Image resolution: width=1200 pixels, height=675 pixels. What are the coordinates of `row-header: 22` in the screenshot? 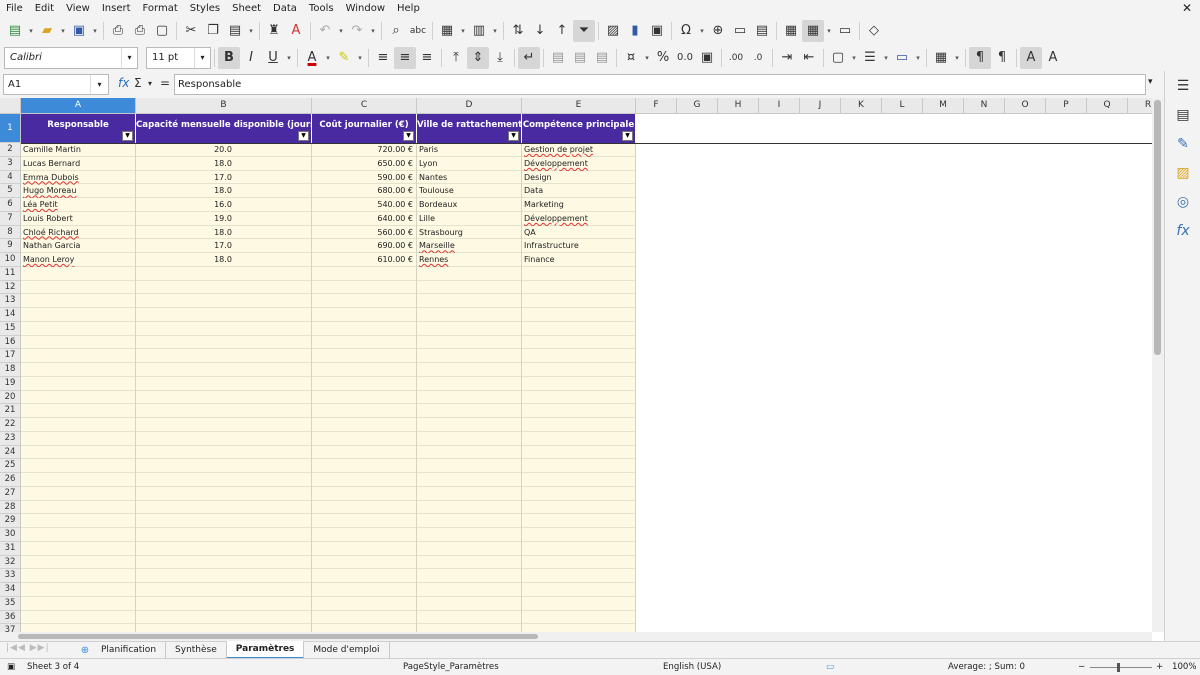 It's located at (10, 425).